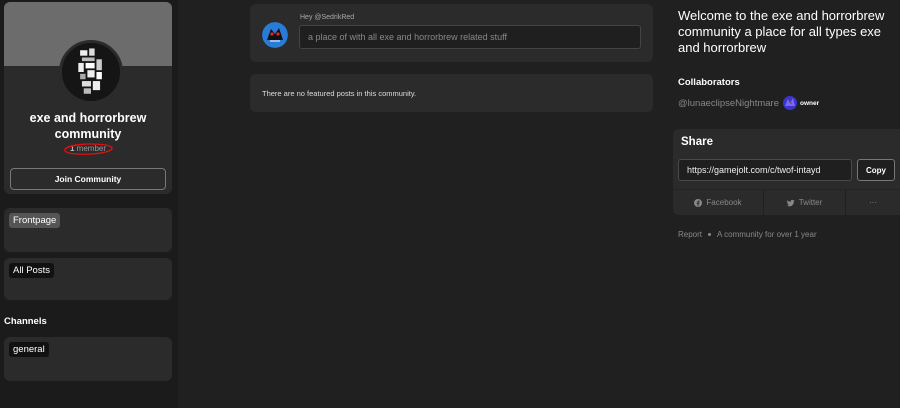  Describe the element at coordinates (88, 279) in the screenshot. I see `all-posts-nav-block: All Posts` at that location.